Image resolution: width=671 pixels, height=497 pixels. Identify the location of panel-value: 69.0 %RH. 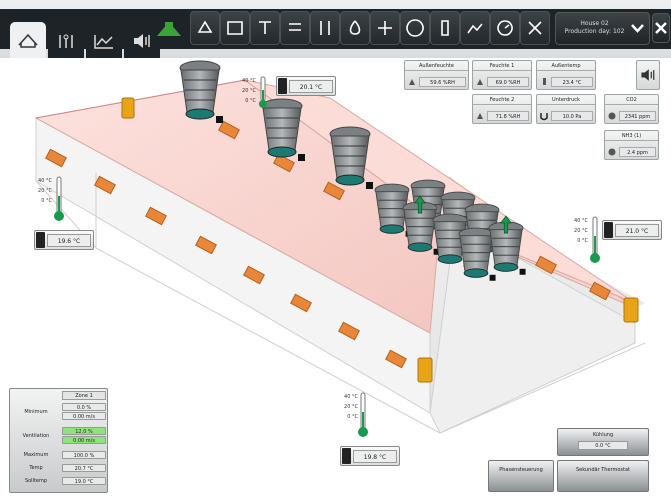
(508, 82).